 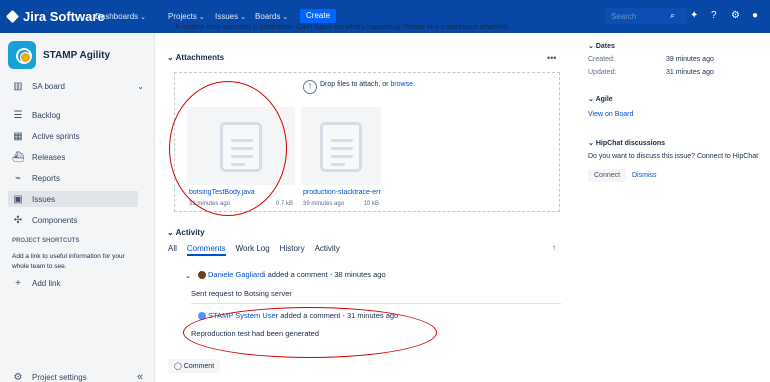 I want to click on sidebar-item-label: Active sprints, so click(x=56, y=136).